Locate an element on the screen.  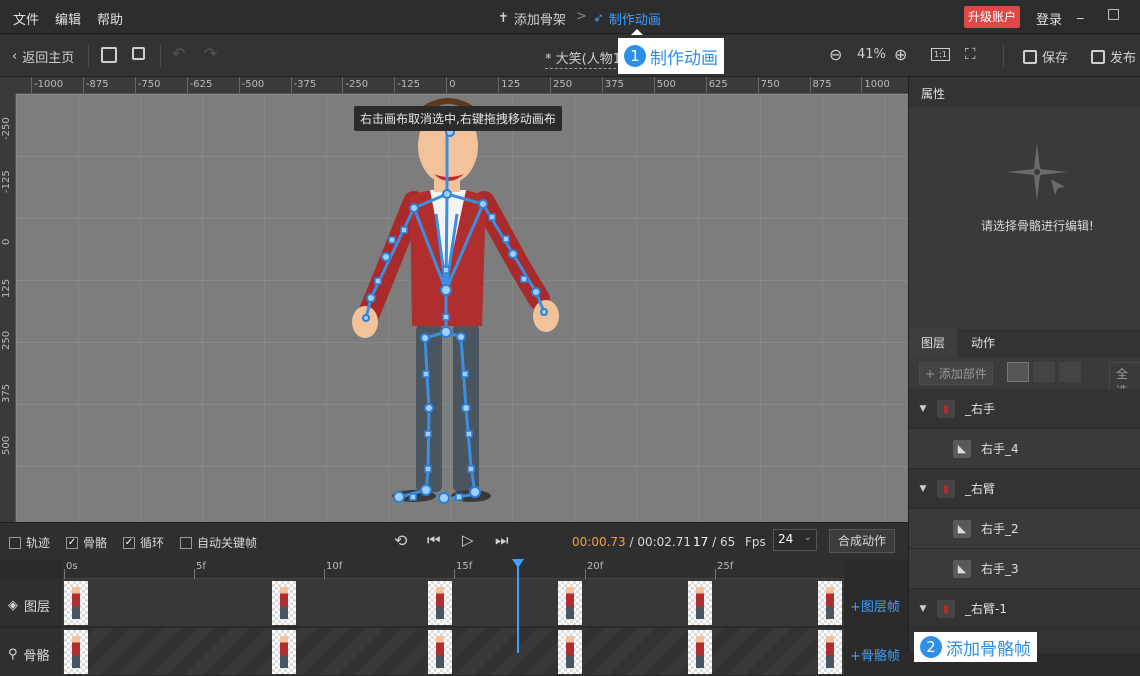
timeline-tick-label: 0s is located at coordinates (72, 566).